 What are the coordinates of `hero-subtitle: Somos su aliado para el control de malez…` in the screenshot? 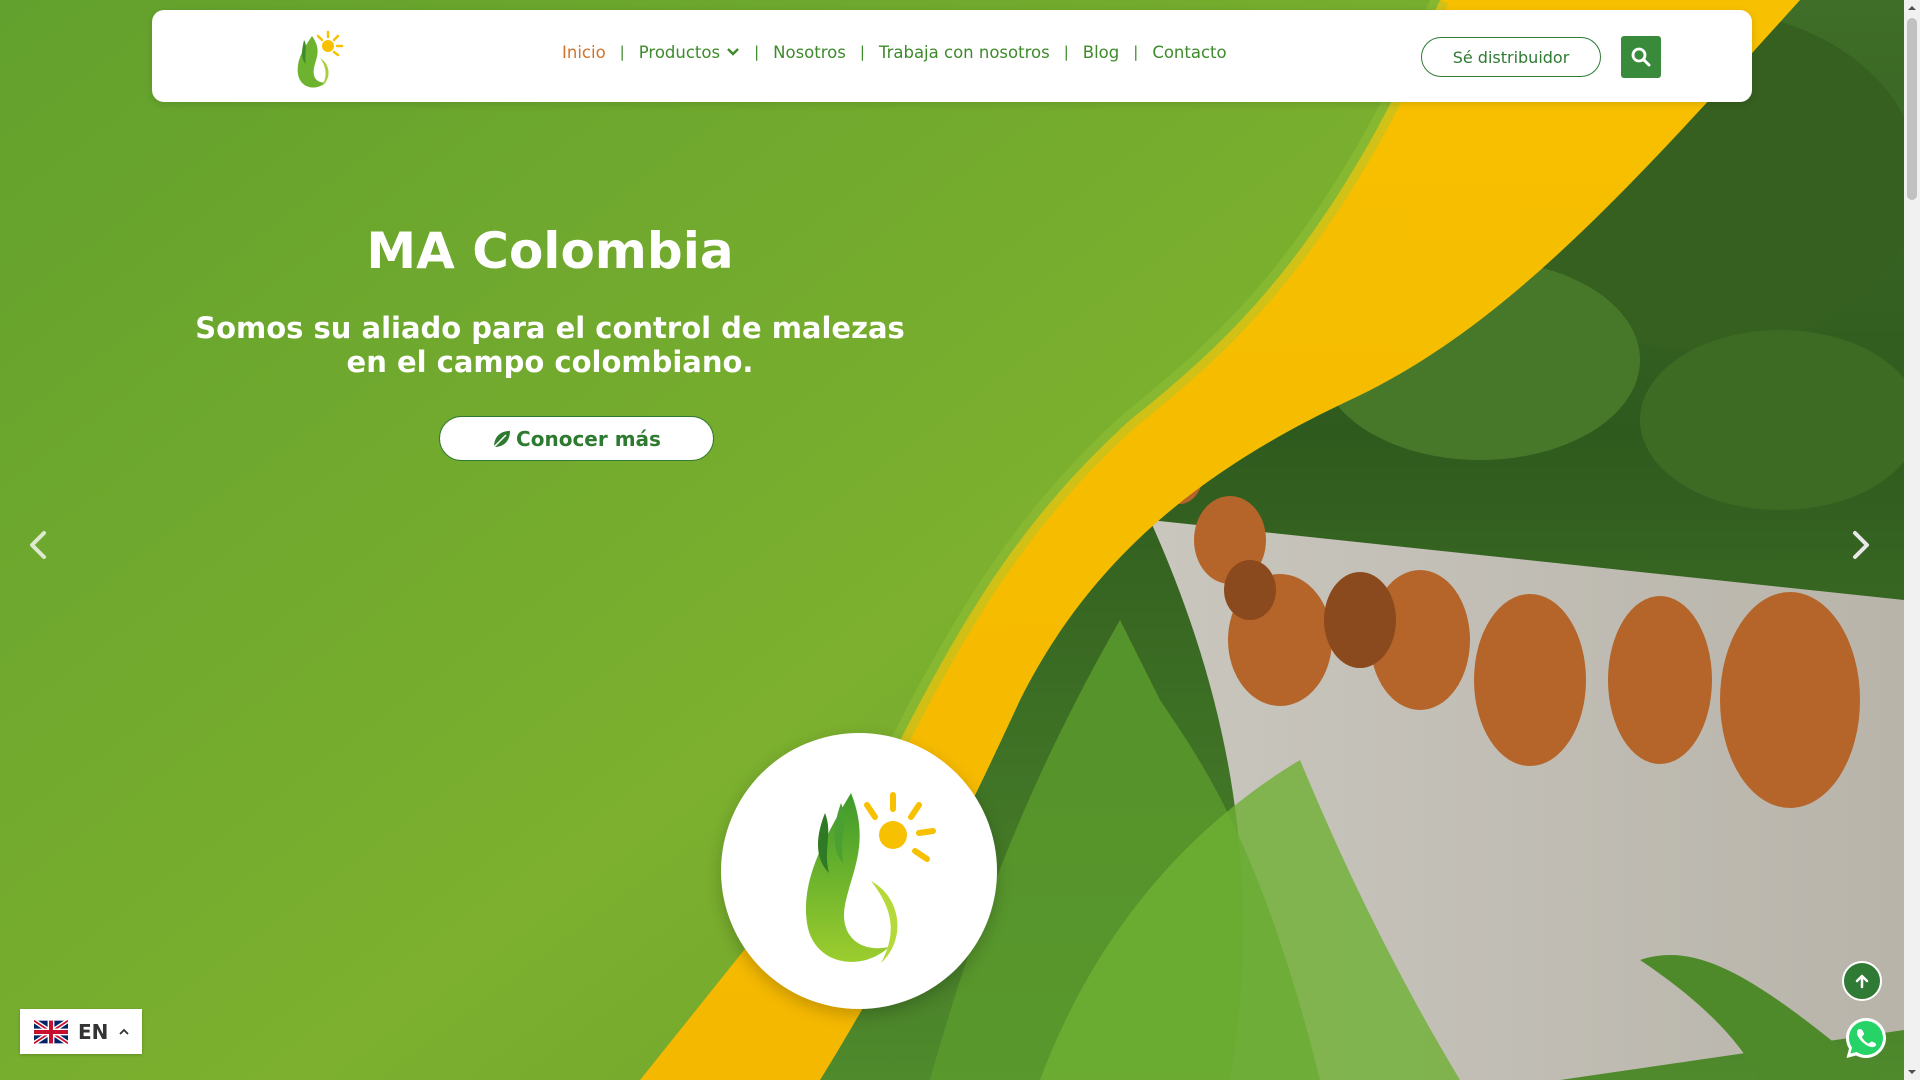 It's located at (550, 345).